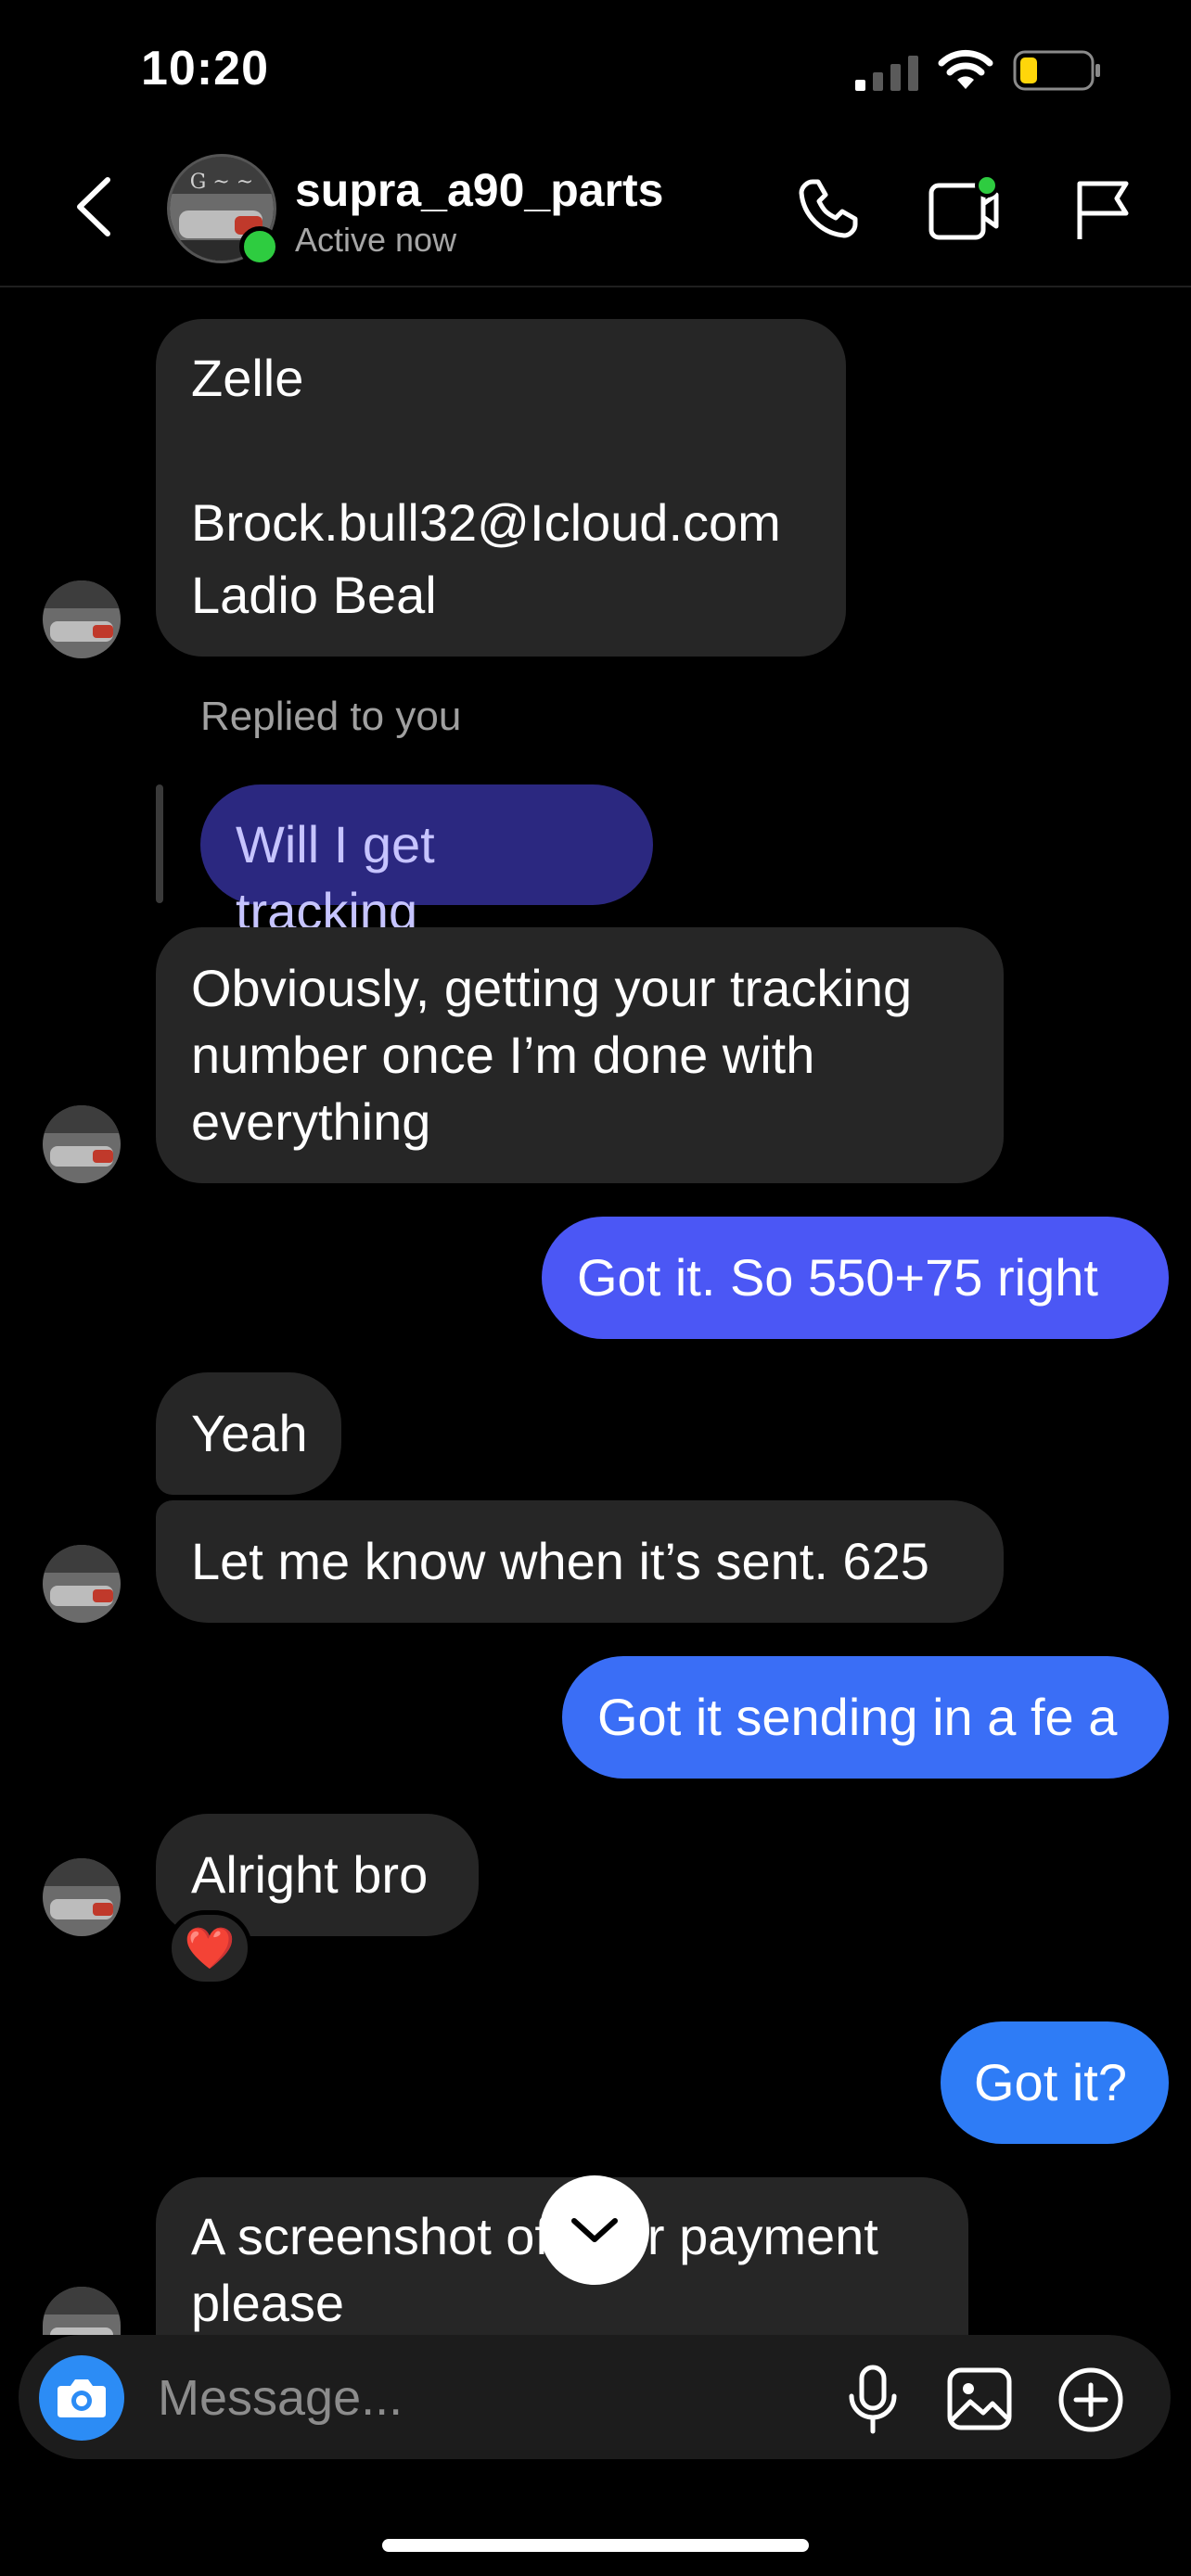 The height and width of the screenshot is (2576, 1191). I want to click on camera-icon, so click(82, 2398).